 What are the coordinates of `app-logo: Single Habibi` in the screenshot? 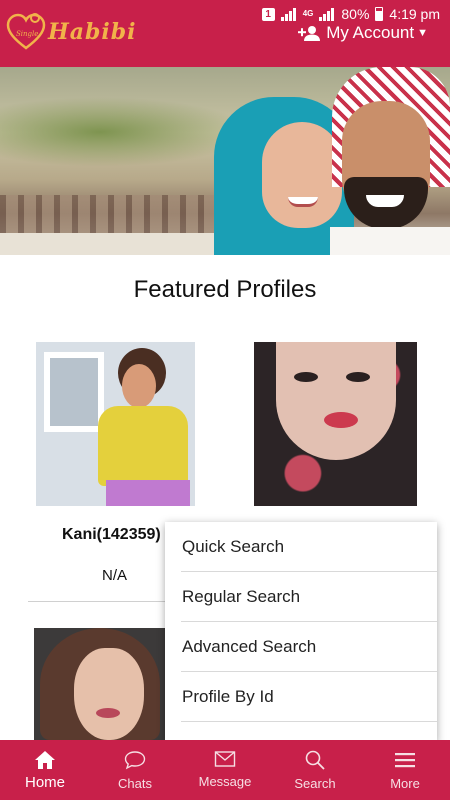 It's located at (71, 32).